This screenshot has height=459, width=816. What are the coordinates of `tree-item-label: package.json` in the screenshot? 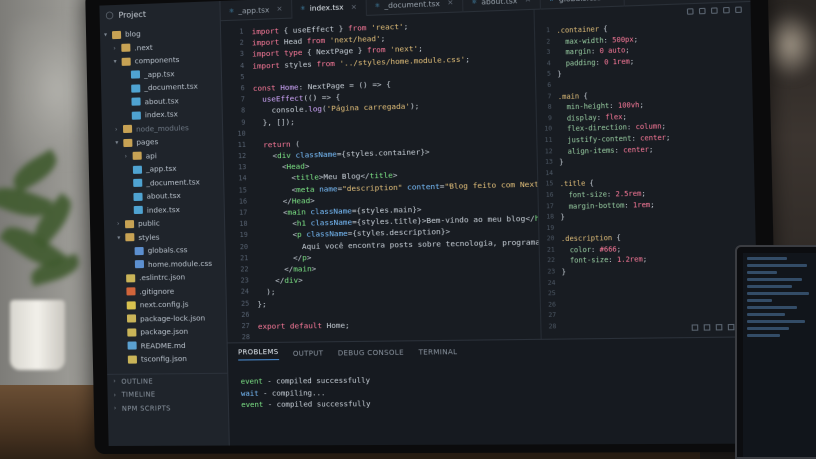 It's located at (164, 332).